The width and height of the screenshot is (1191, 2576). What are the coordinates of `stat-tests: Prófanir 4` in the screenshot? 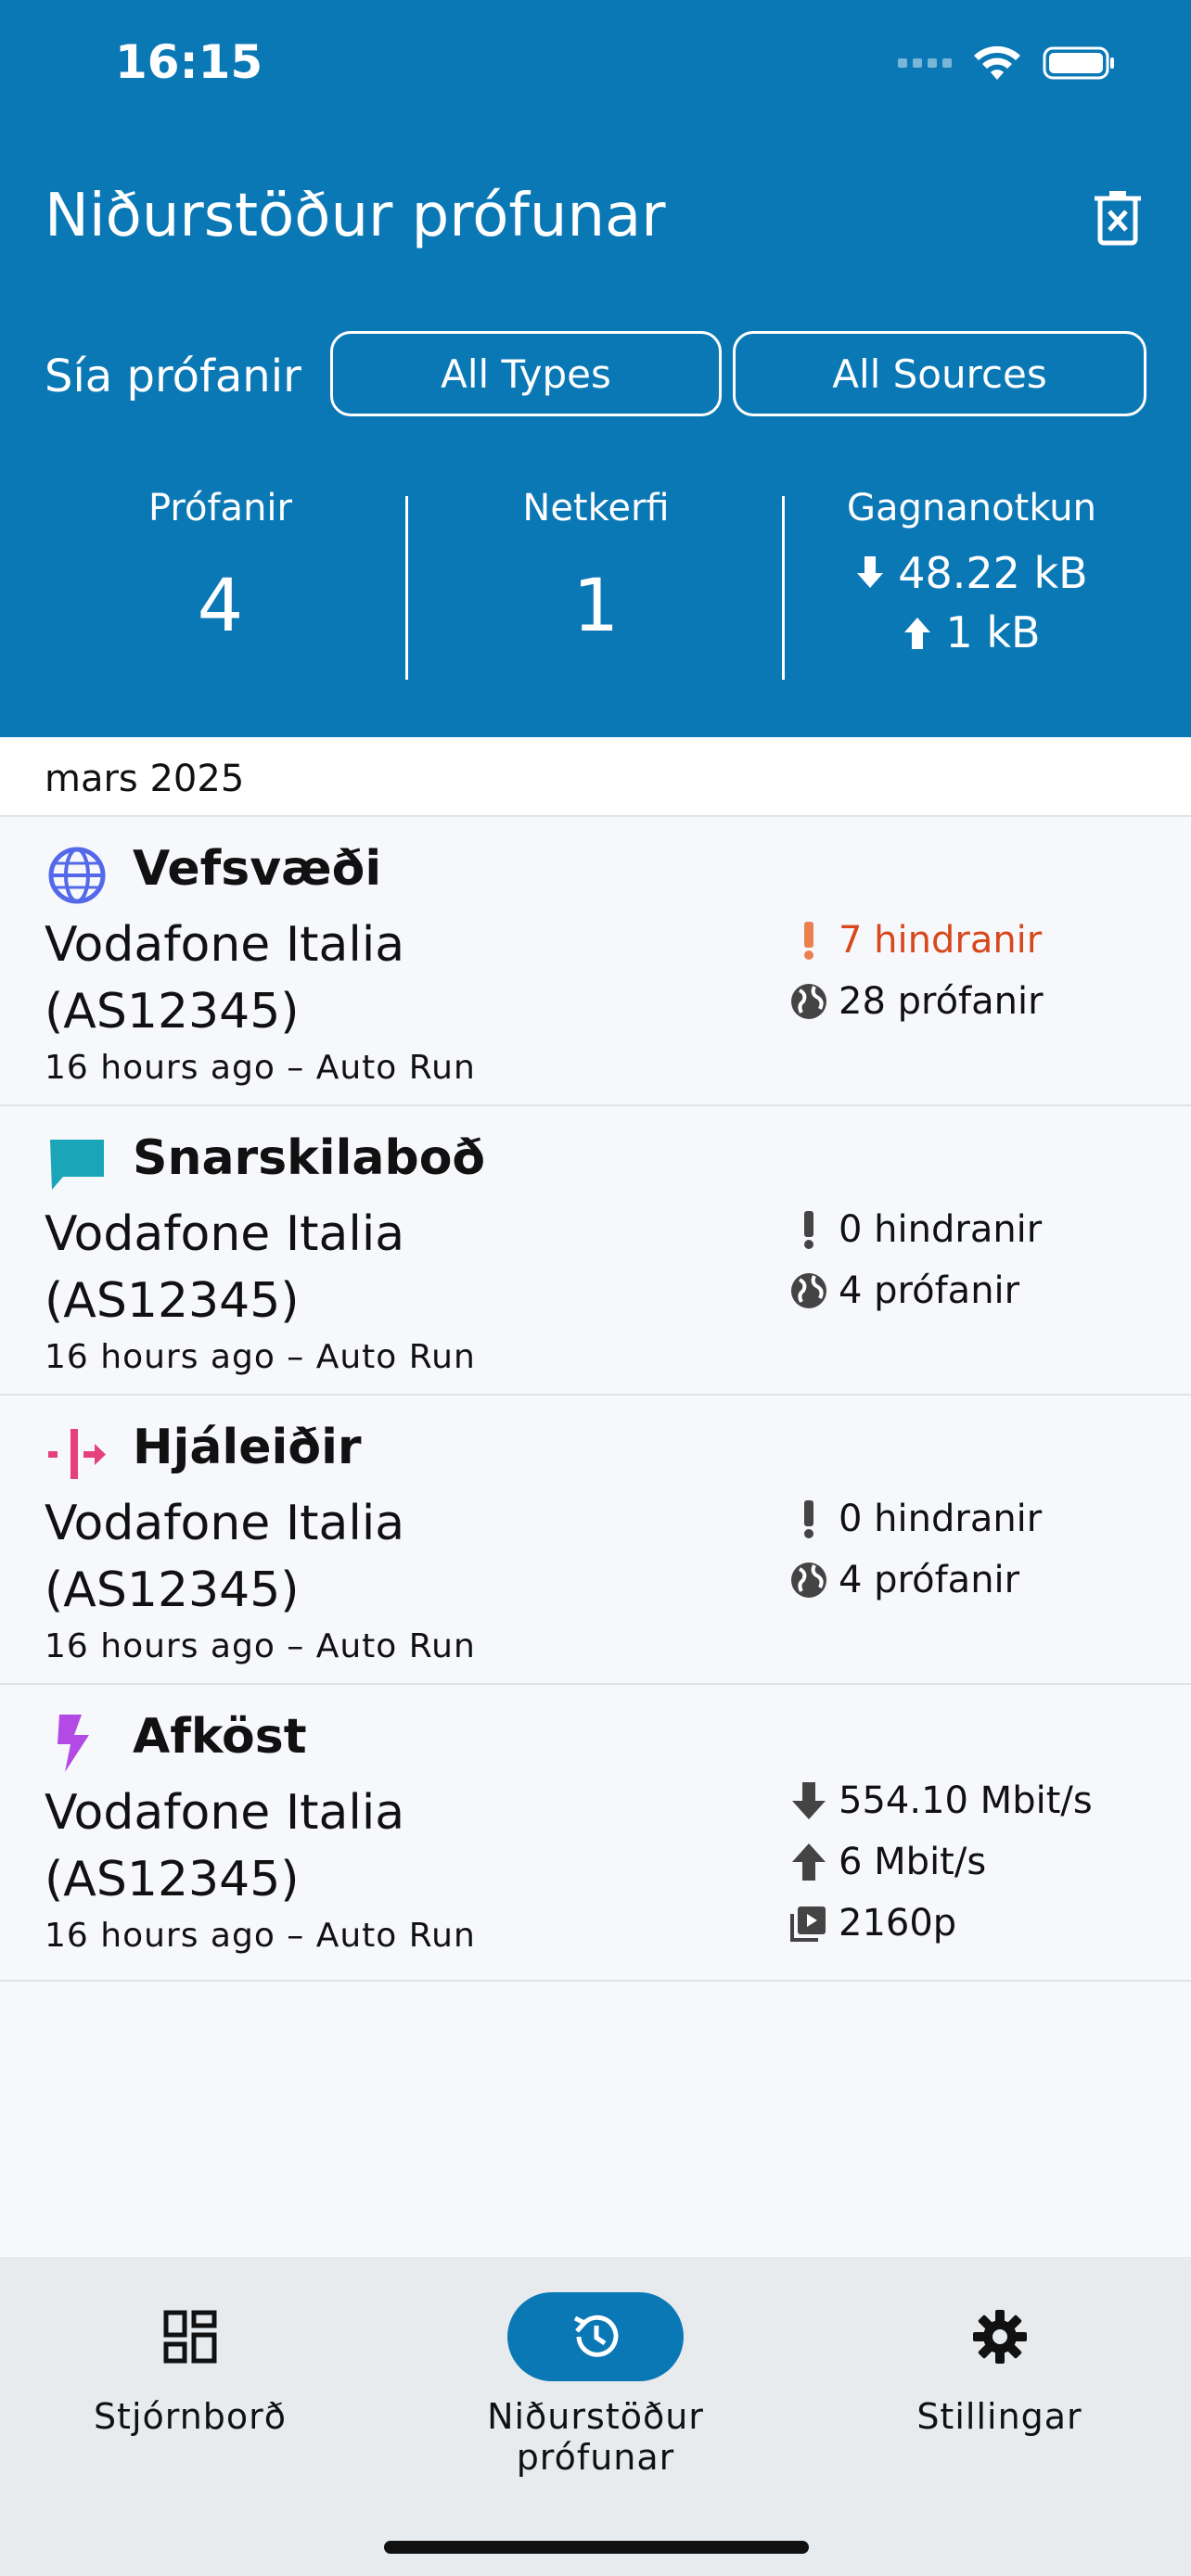 It's located at (220, 568).